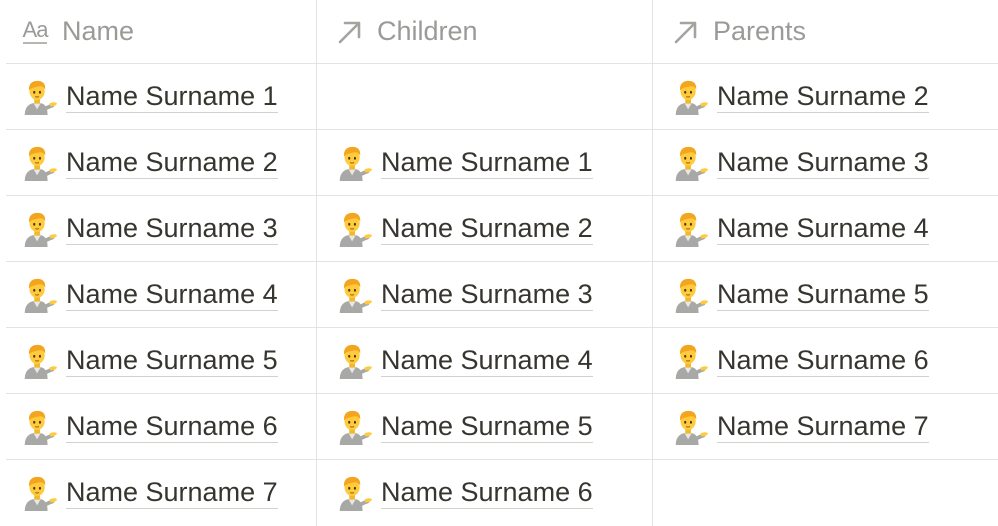 This screenshot has width=998, height=526. I want to click on children-cell: Name Surname 6, so click(485, 493).